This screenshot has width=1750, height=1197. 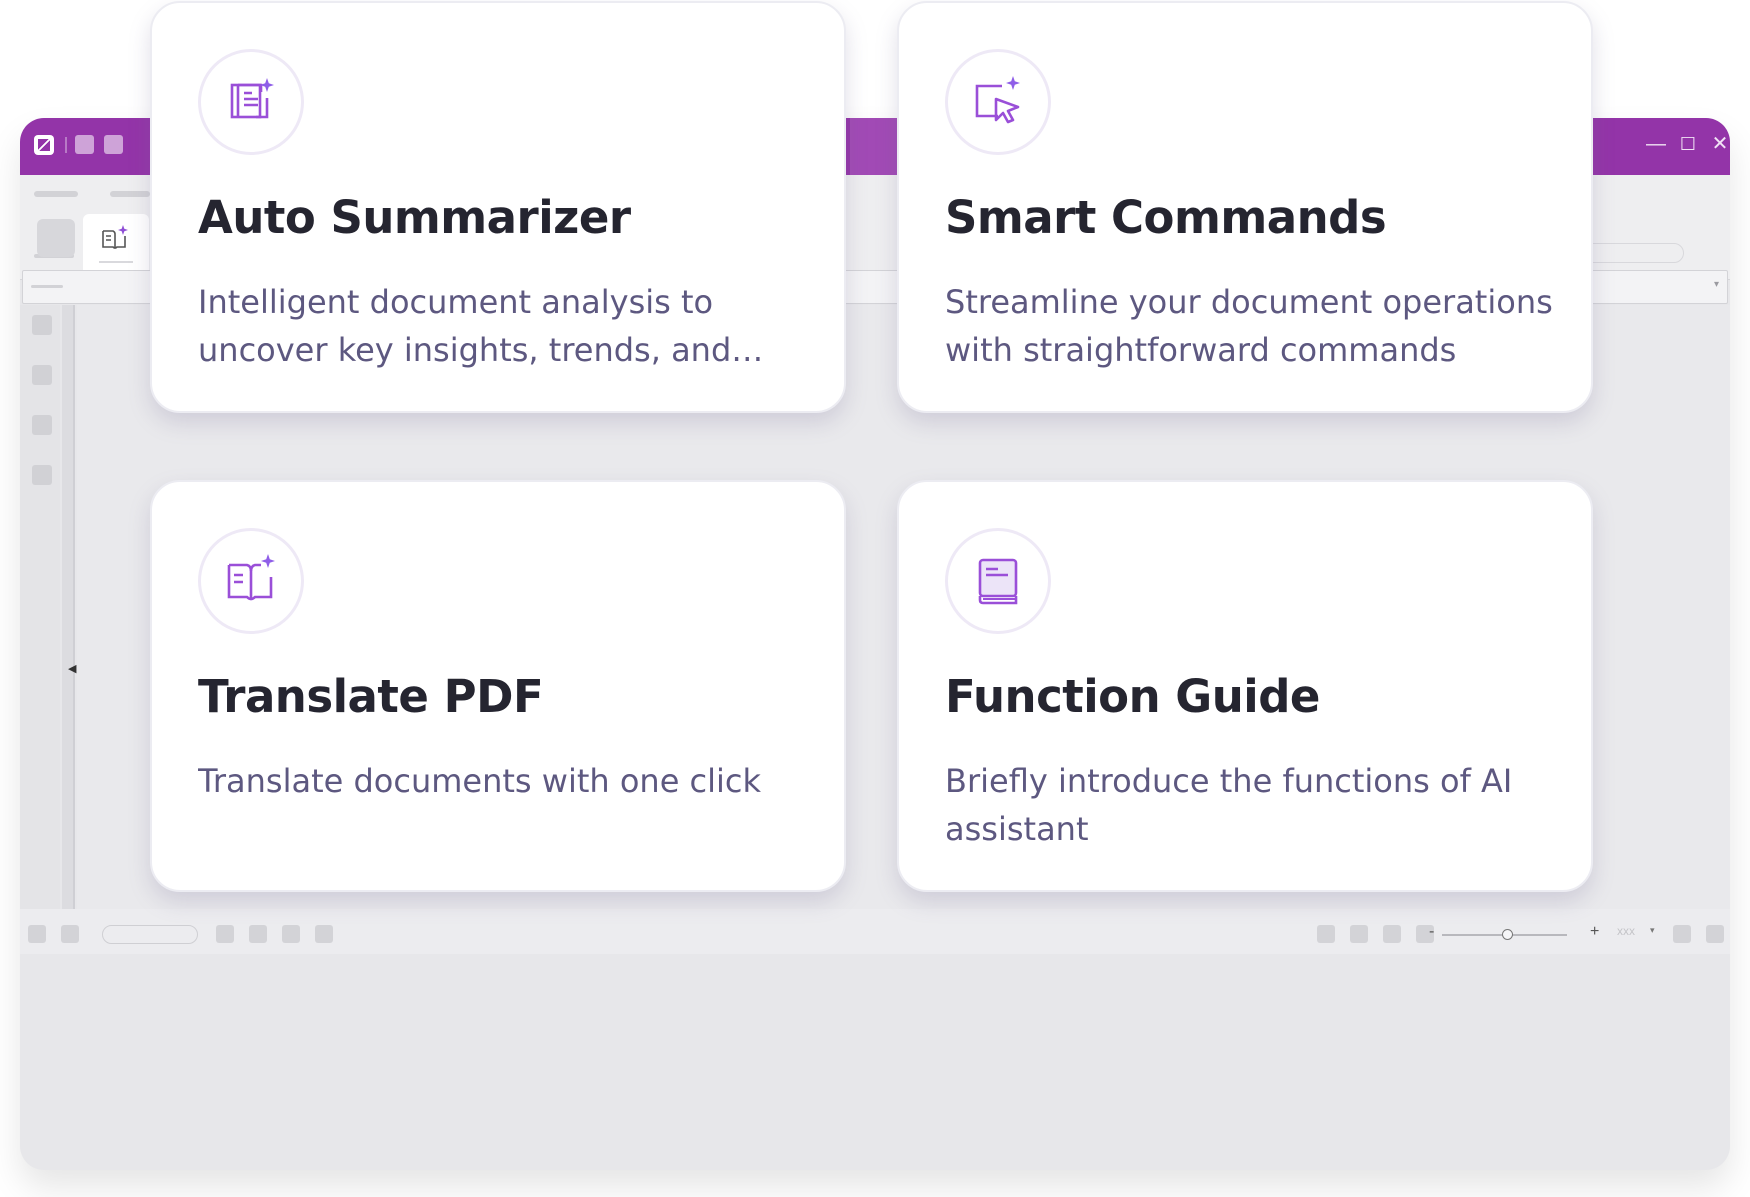 I want to click on minimize-button: —, so click(x=1656, y=144).